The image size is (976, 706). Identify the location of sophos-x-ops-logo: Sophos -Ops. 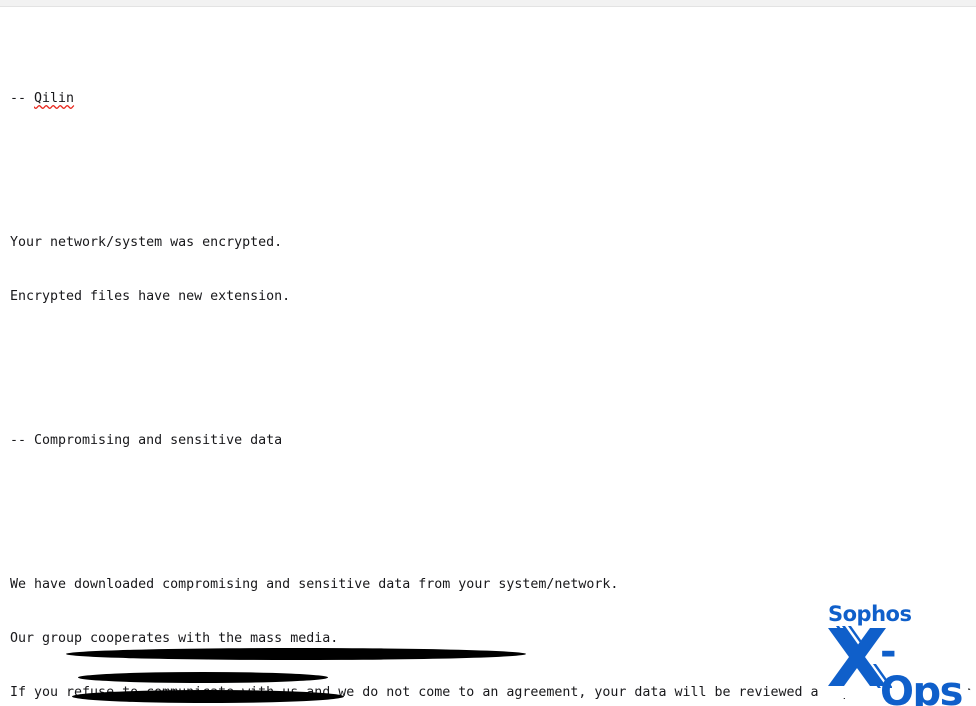
(893, 654).